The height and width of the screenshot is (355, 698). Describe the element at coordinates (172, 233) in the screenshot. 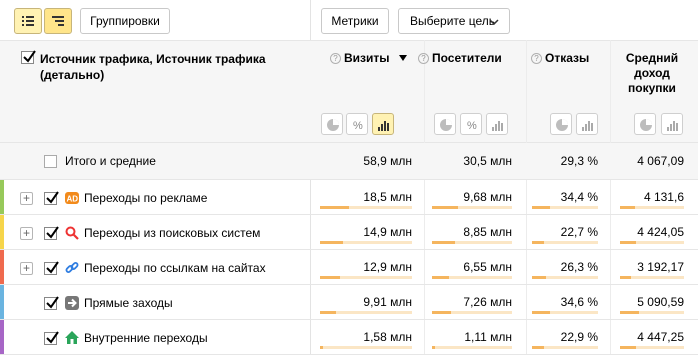

I see `row-label: Переходы из поисковых систем` at that location.